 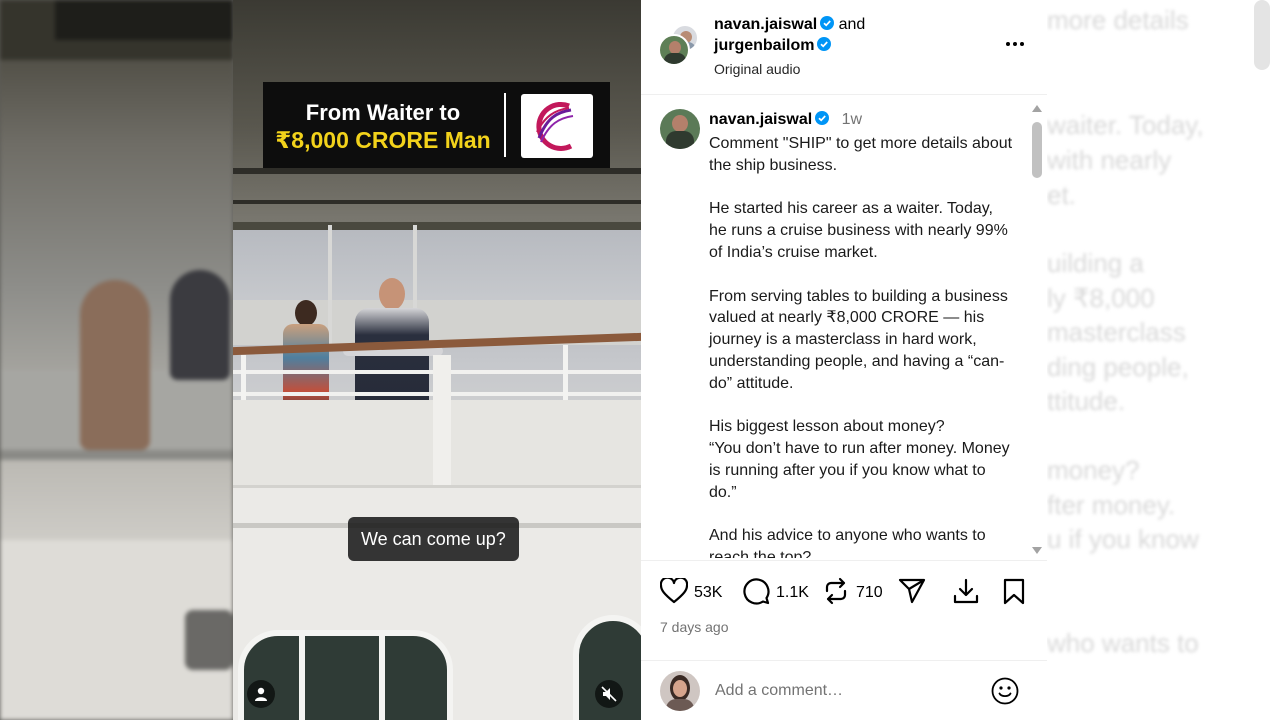 I want to click on like-count: 53K, so click(x=708, y=592).